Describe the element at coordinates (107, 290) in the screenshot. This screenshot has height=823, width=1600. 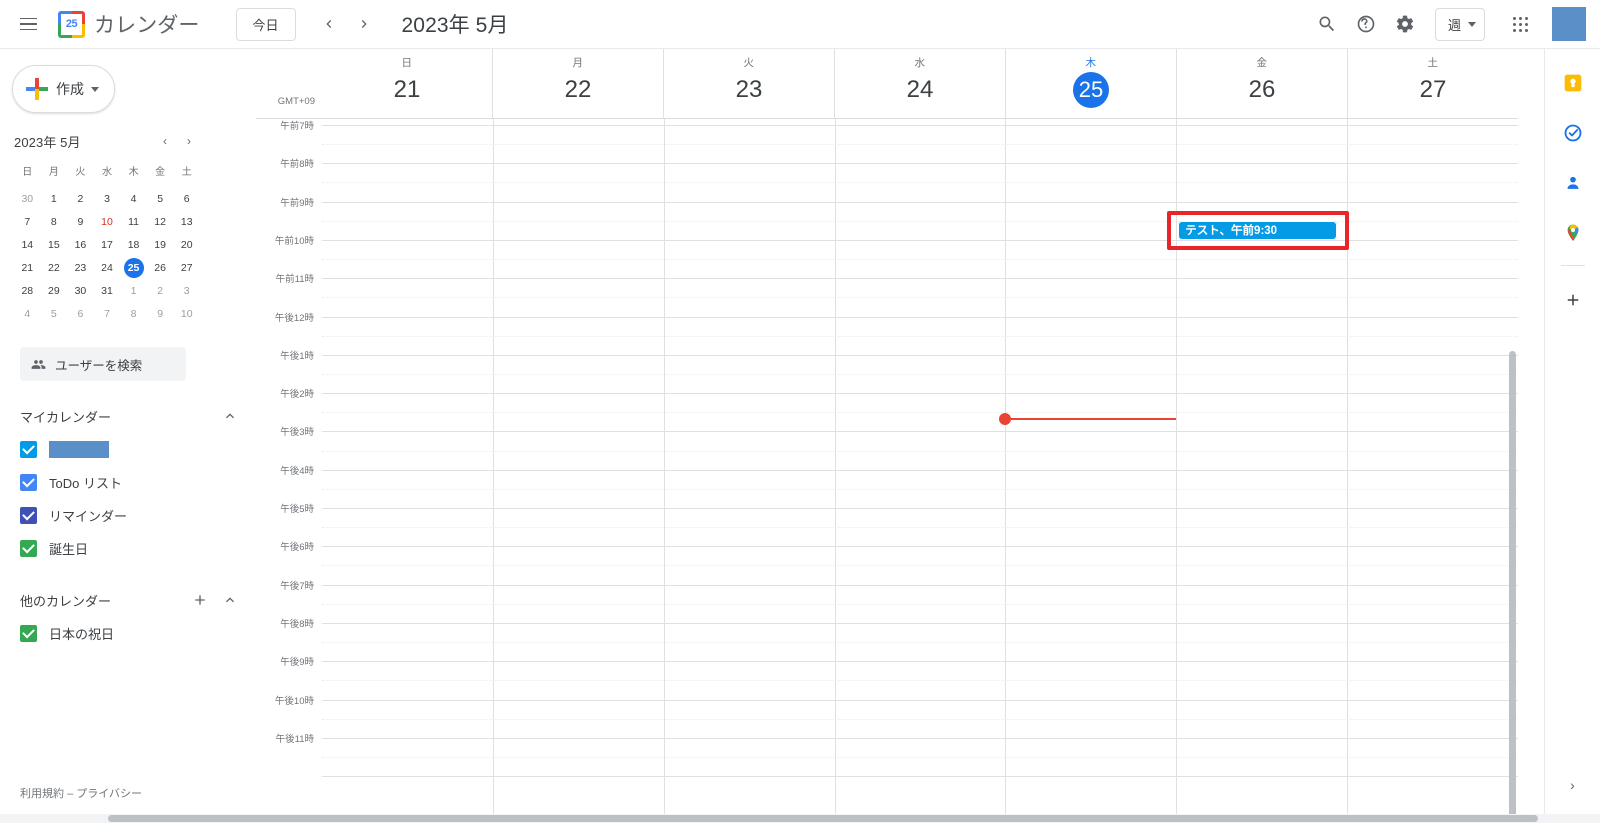
I see `mini-calendar-day: 31` at that location.